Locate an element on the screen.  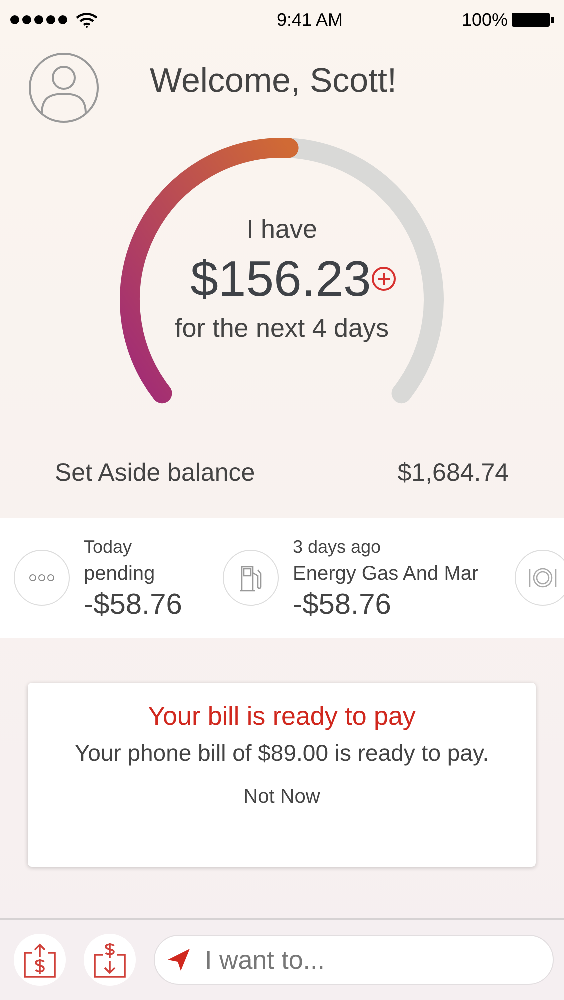
download-dollar-icon is located at coordinates (110, 960).